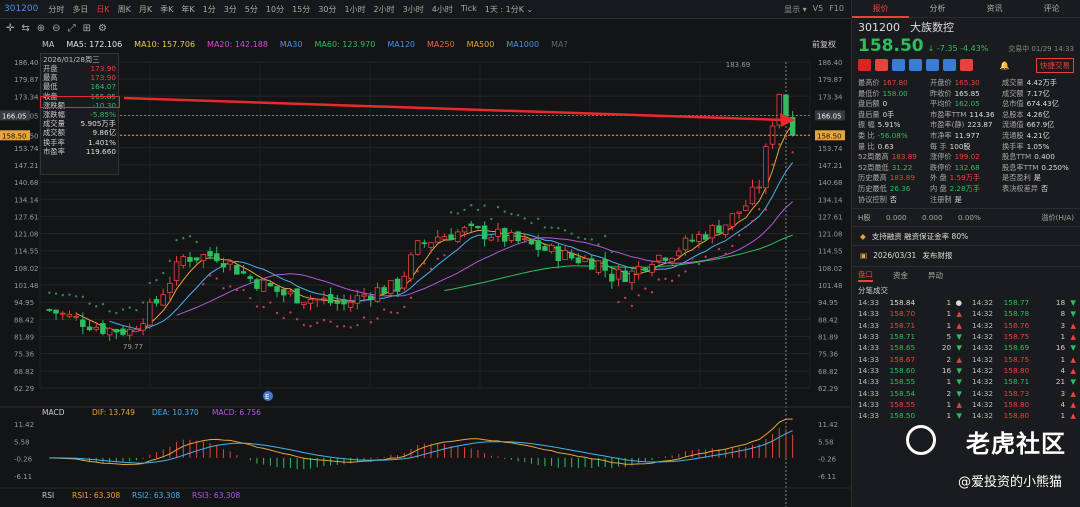 The width and height of the screenshot is (1080, 507). I want to click on axis-tick: 179.87, so click(26, 80).